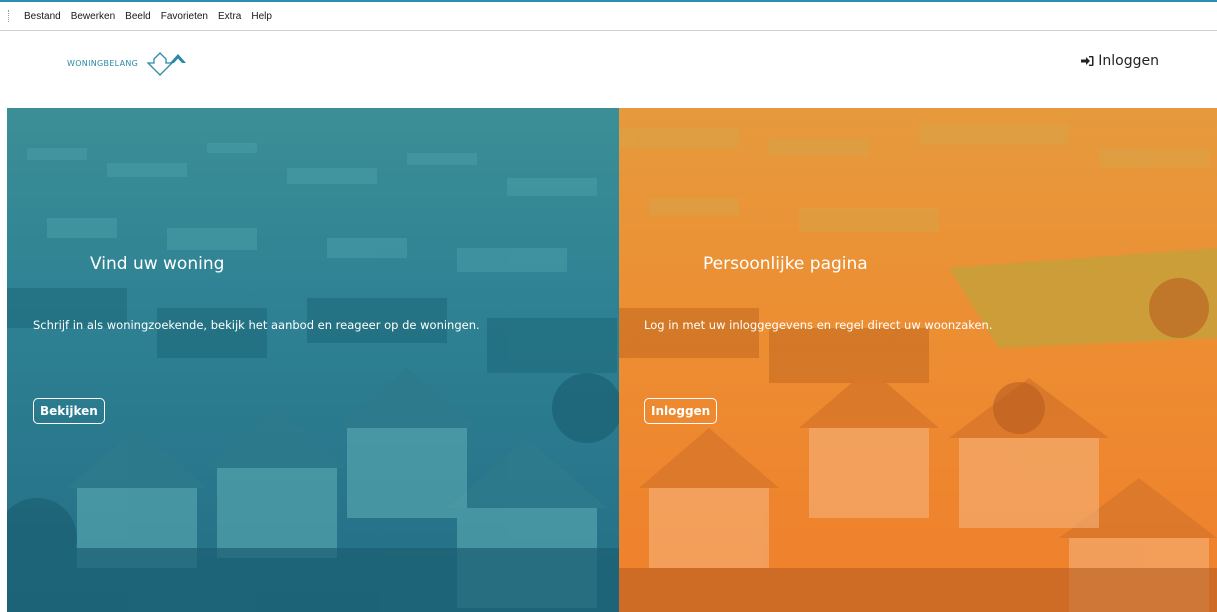 The height and width of the screenshot is (612, 1217). I want to click on menubar-grip, so click(9, 16).